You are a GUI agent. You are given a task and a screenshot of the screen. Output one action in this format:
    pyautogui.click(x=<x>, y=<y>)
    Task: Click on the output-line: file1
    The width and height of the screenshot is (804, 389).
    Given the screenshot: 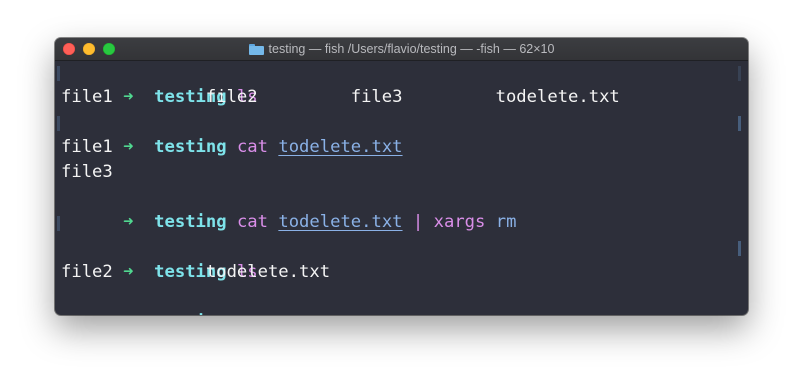 What is the action you would take?
    pyautogui.click(x=87, y=147)
    